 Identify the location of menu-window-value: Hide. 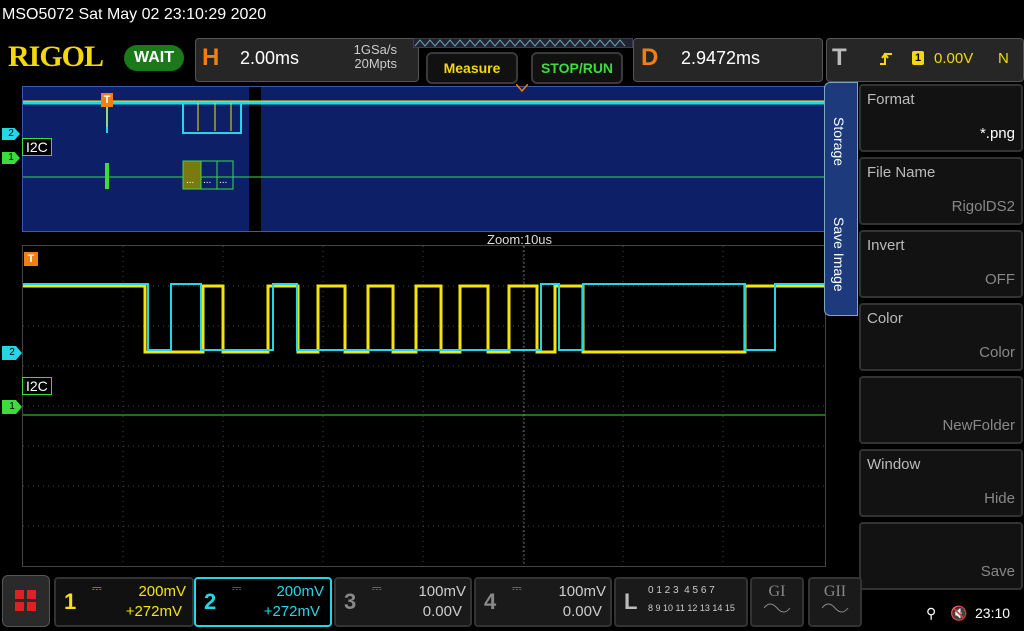
(999, 498).